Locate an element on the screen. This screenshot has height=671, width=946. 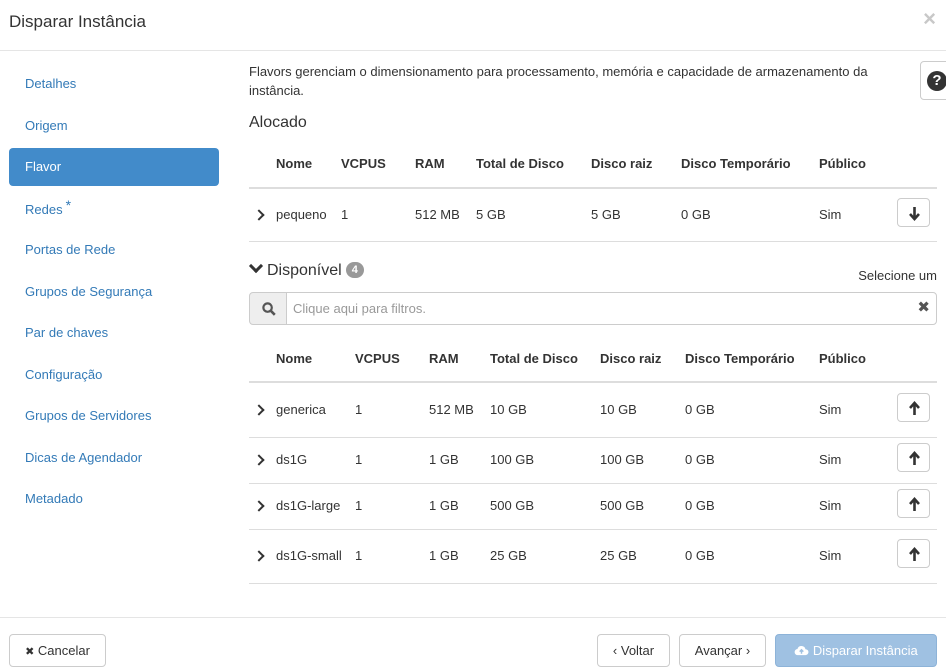
nav-item-label: Flavor is located at coordinates (43, 166).